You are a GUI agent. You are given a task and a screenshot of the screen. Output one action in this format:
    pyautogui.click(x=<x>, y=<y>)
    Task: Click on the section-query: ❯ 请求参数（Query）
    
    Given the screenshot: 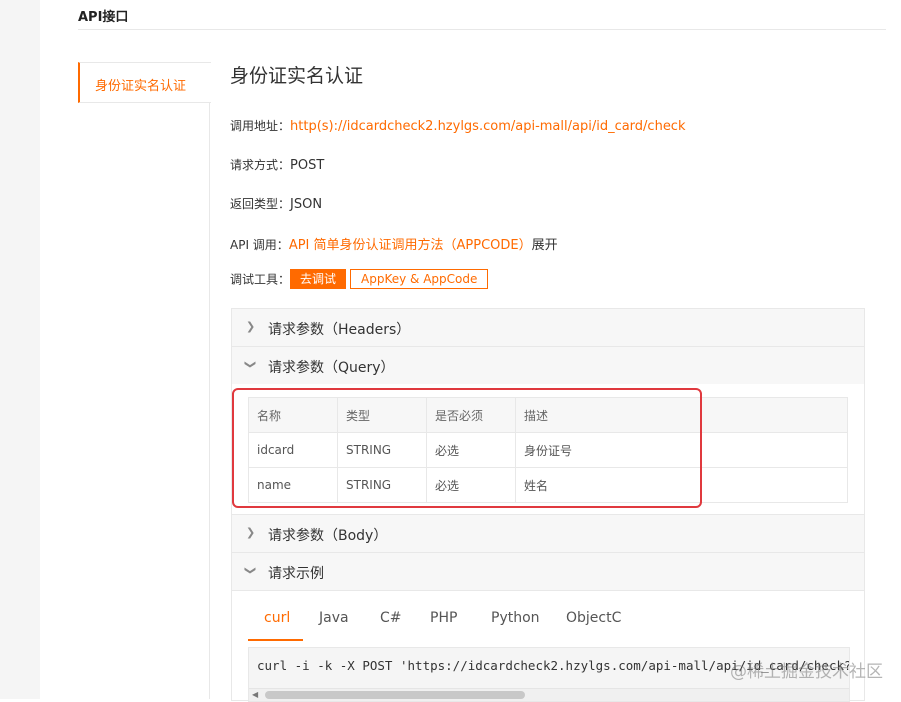 What is the action you would take?
    pyautogui.click(x=548, y=366)
    